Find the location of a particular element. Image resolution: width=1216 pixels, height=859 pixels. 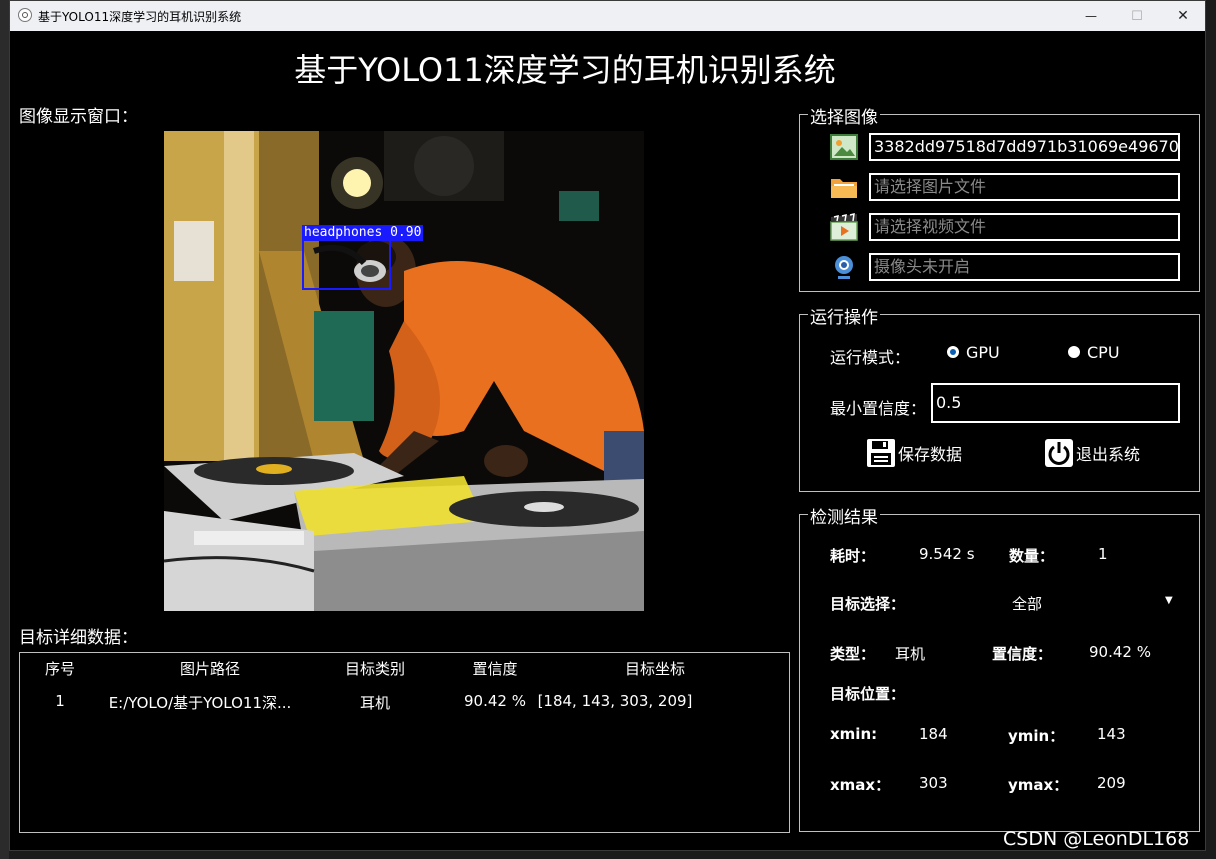

window-title: 基于YOLO11深度学习的耳机识别系统 is located at coordinates (140, 17).